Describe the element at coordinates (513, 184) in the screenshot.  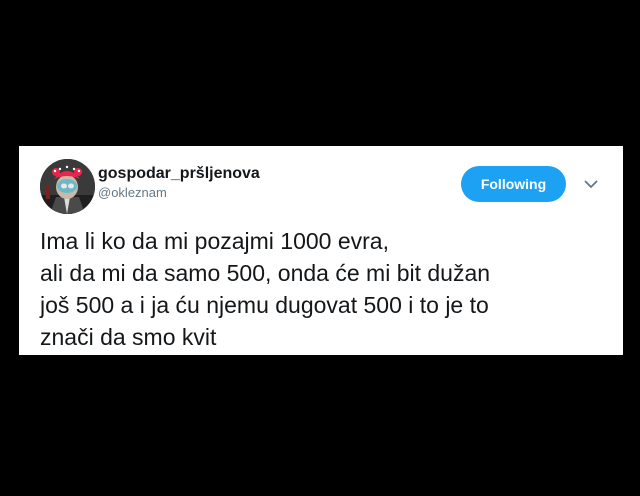
I see `following-button: Following` at that location.